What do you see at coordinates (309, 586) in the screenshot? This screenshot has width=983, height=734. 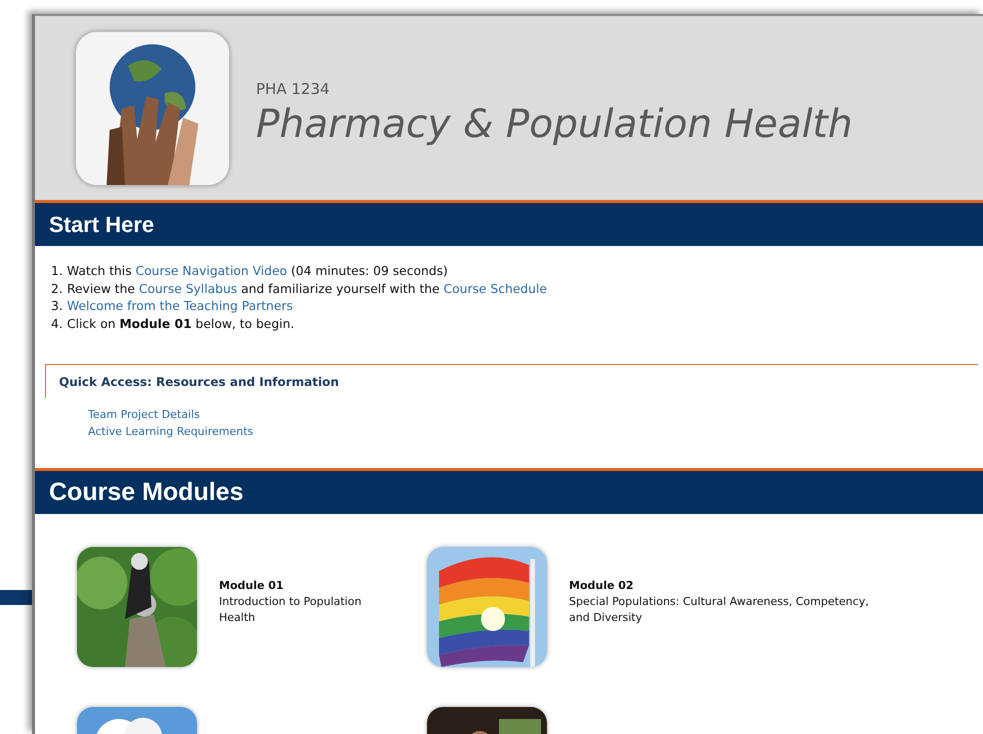 I see `module-title: Module 01` at bounding box center [309, 586].